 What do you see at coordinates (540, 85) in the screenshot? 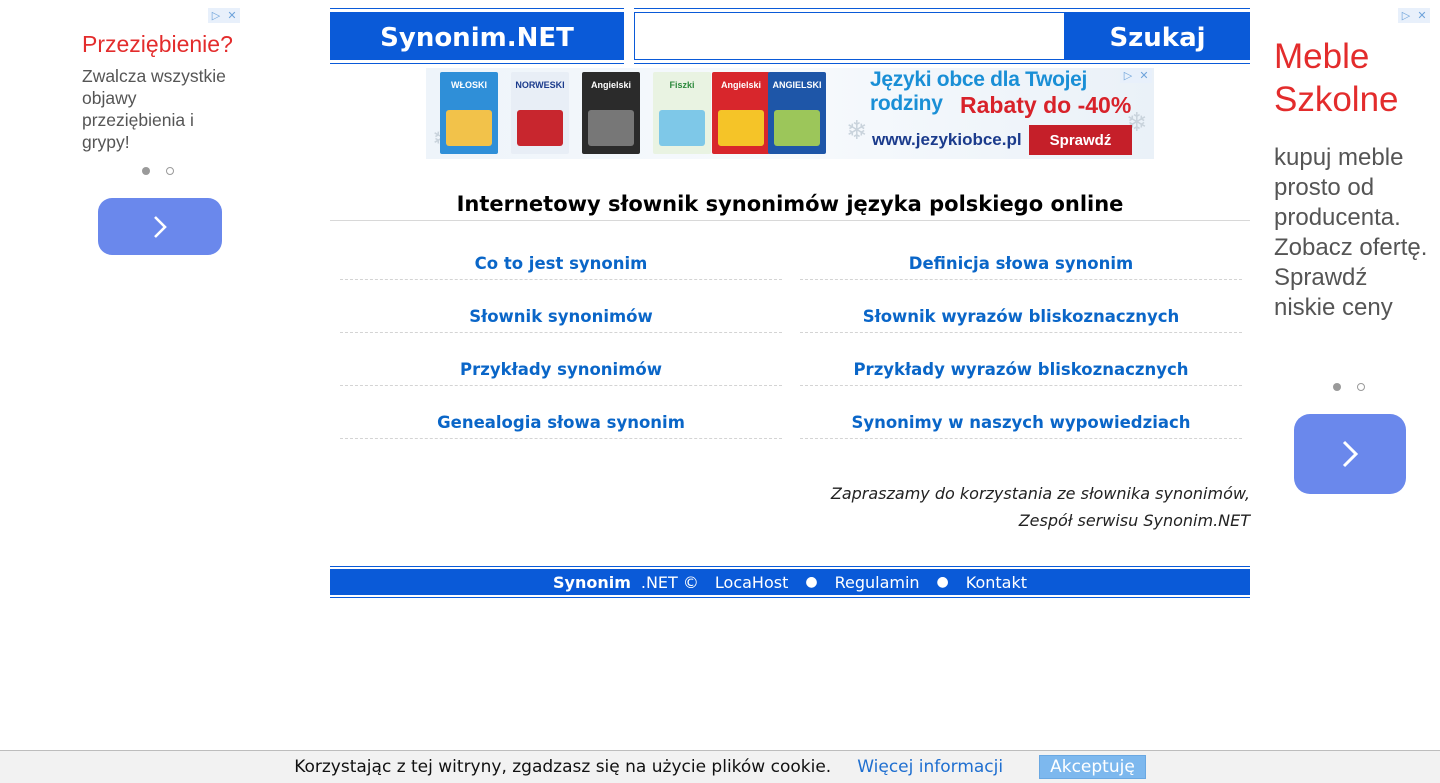
I see `book-title: NORWESKI` at bounding box center [540, 85].